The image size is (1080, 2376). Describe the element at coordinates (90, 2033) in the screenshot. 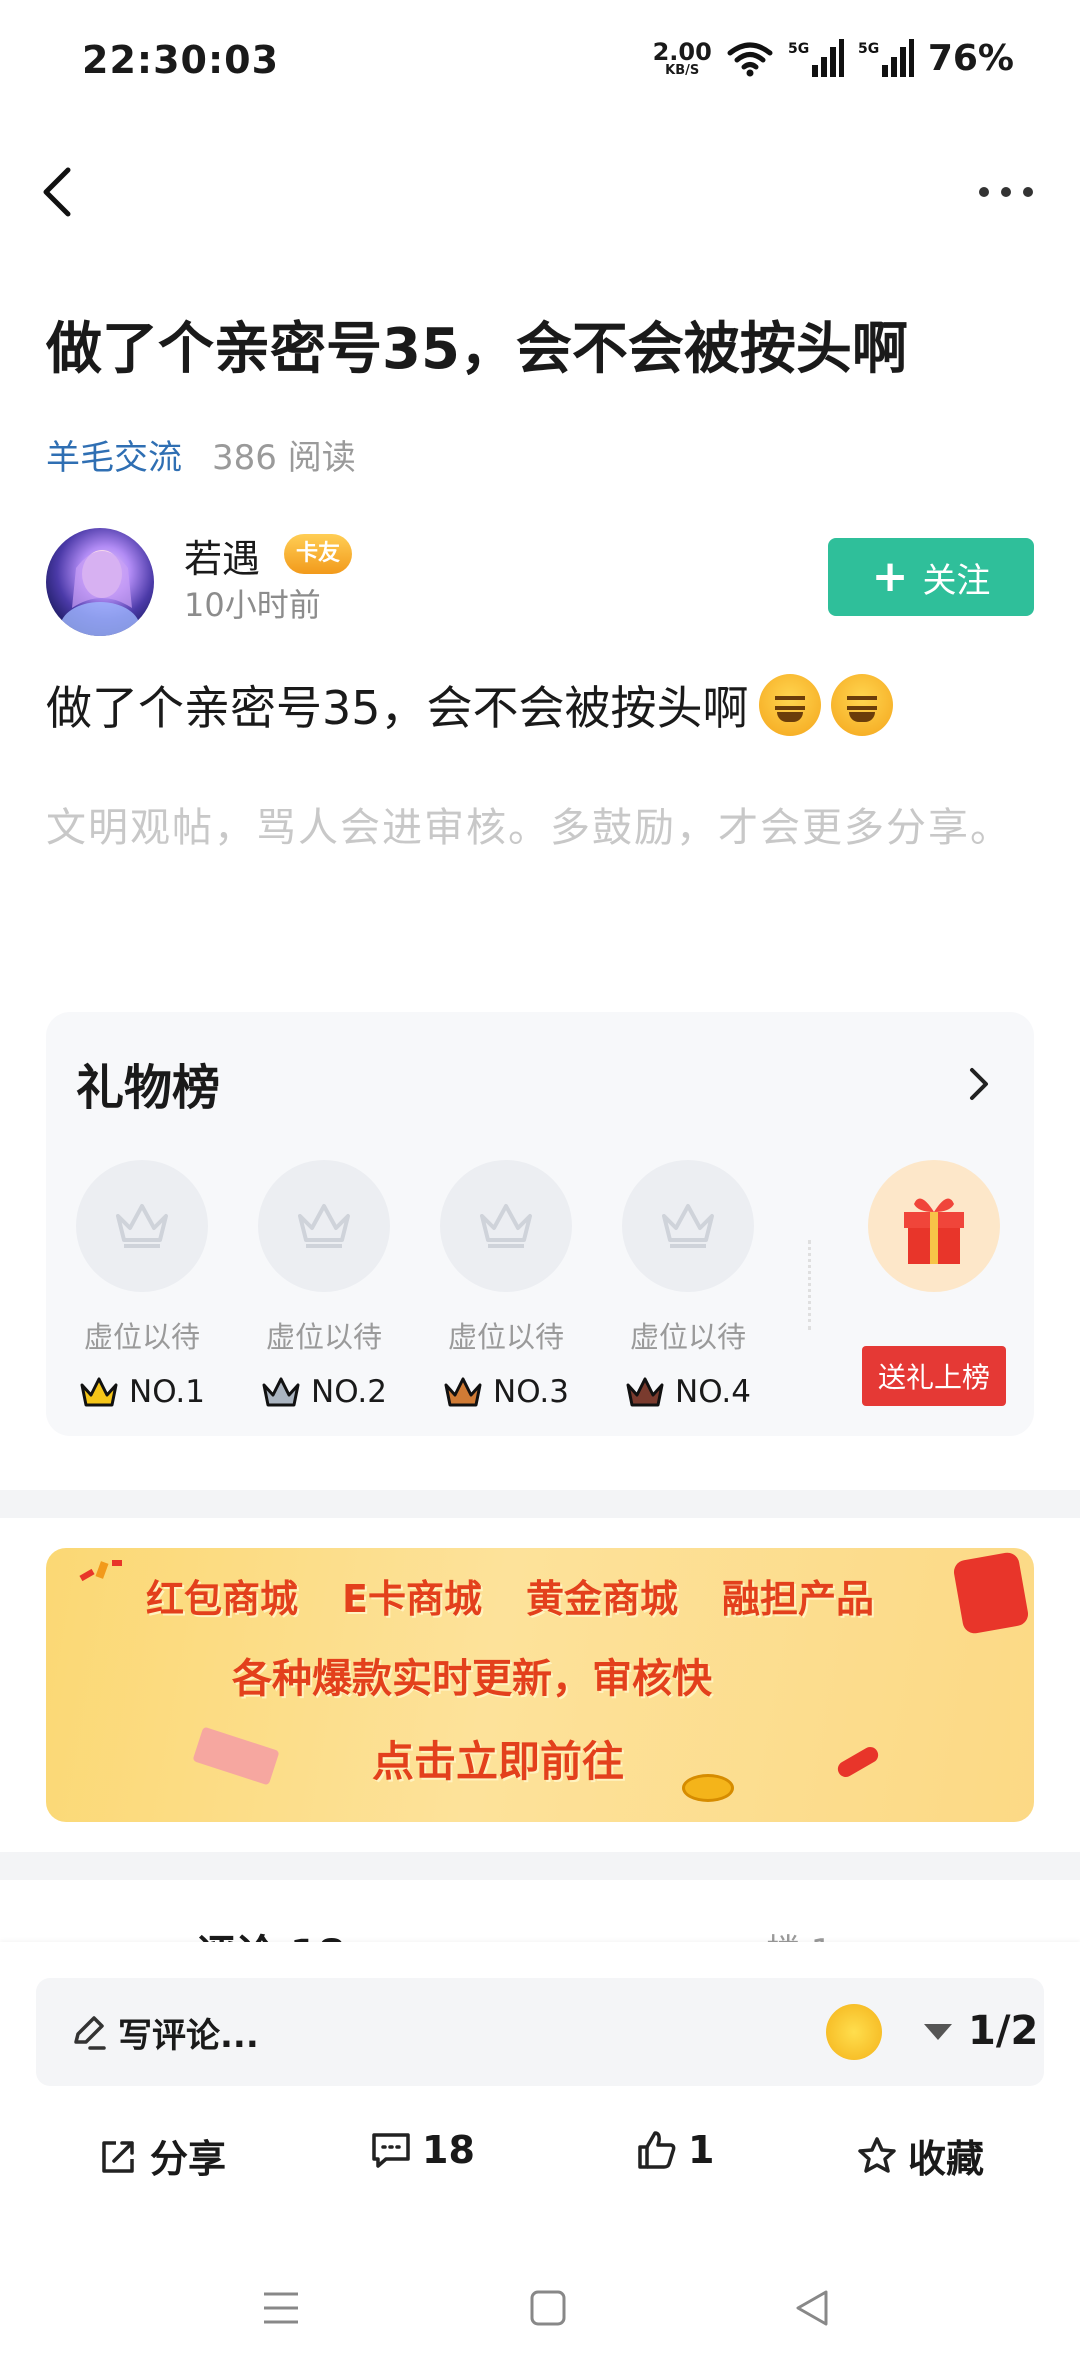

I see `pencil-icon` at that location.